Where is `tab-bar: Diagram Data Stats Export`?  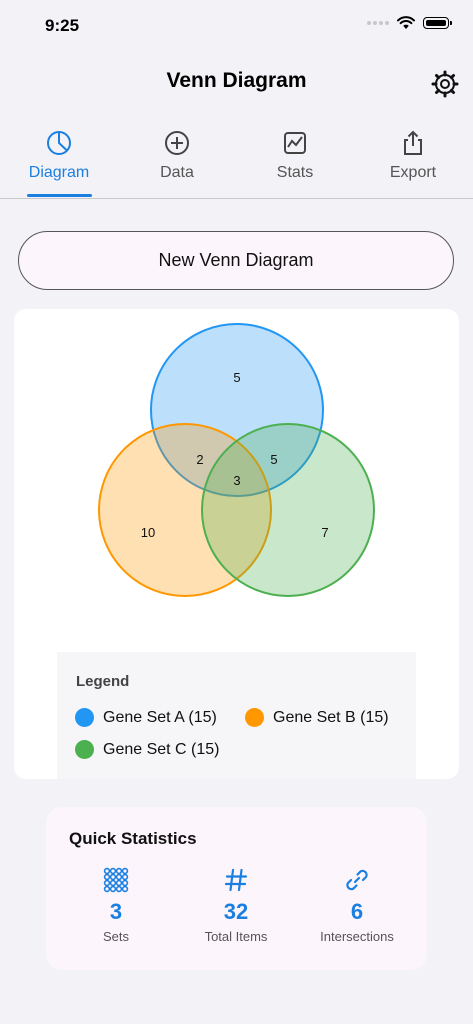 tab-bar: Diagram Data Stats Export is located at coordinates (236, 163).